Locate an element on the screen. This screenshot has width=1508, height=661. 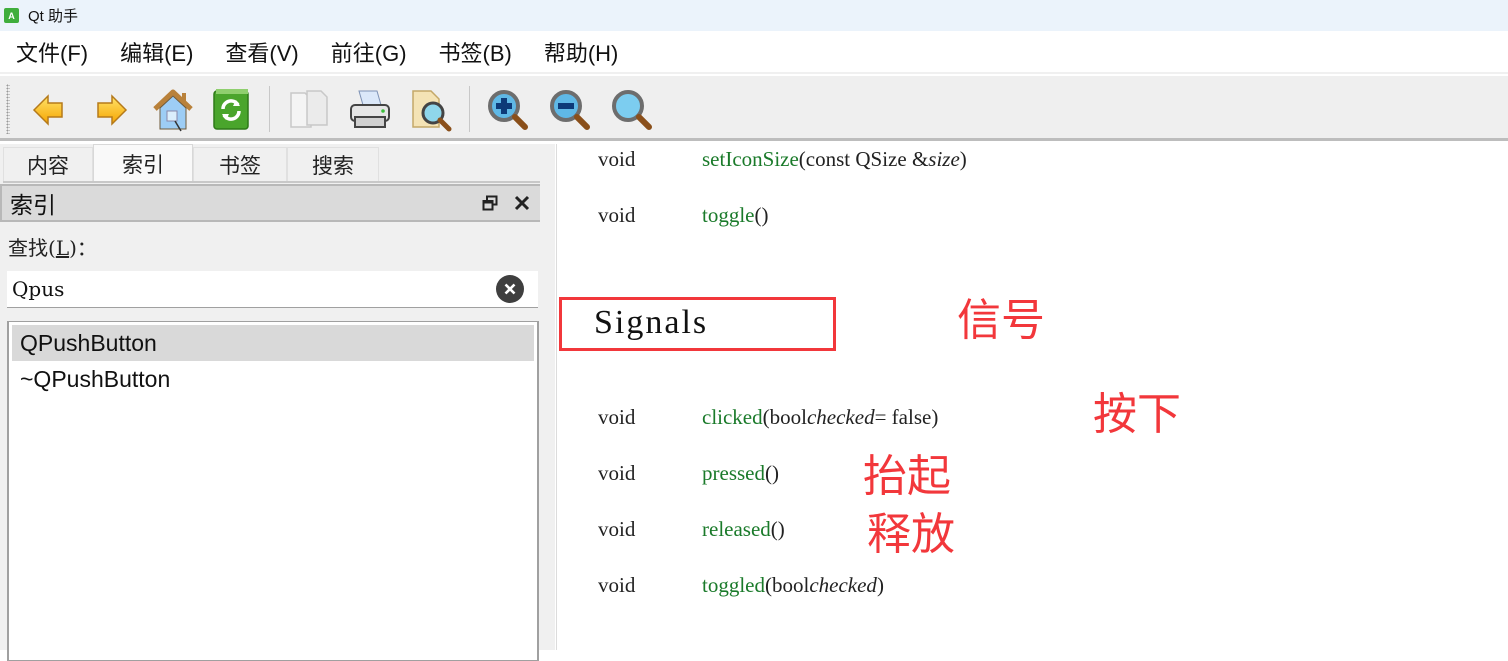
close-dock-button is located at coordinates (522, 203).